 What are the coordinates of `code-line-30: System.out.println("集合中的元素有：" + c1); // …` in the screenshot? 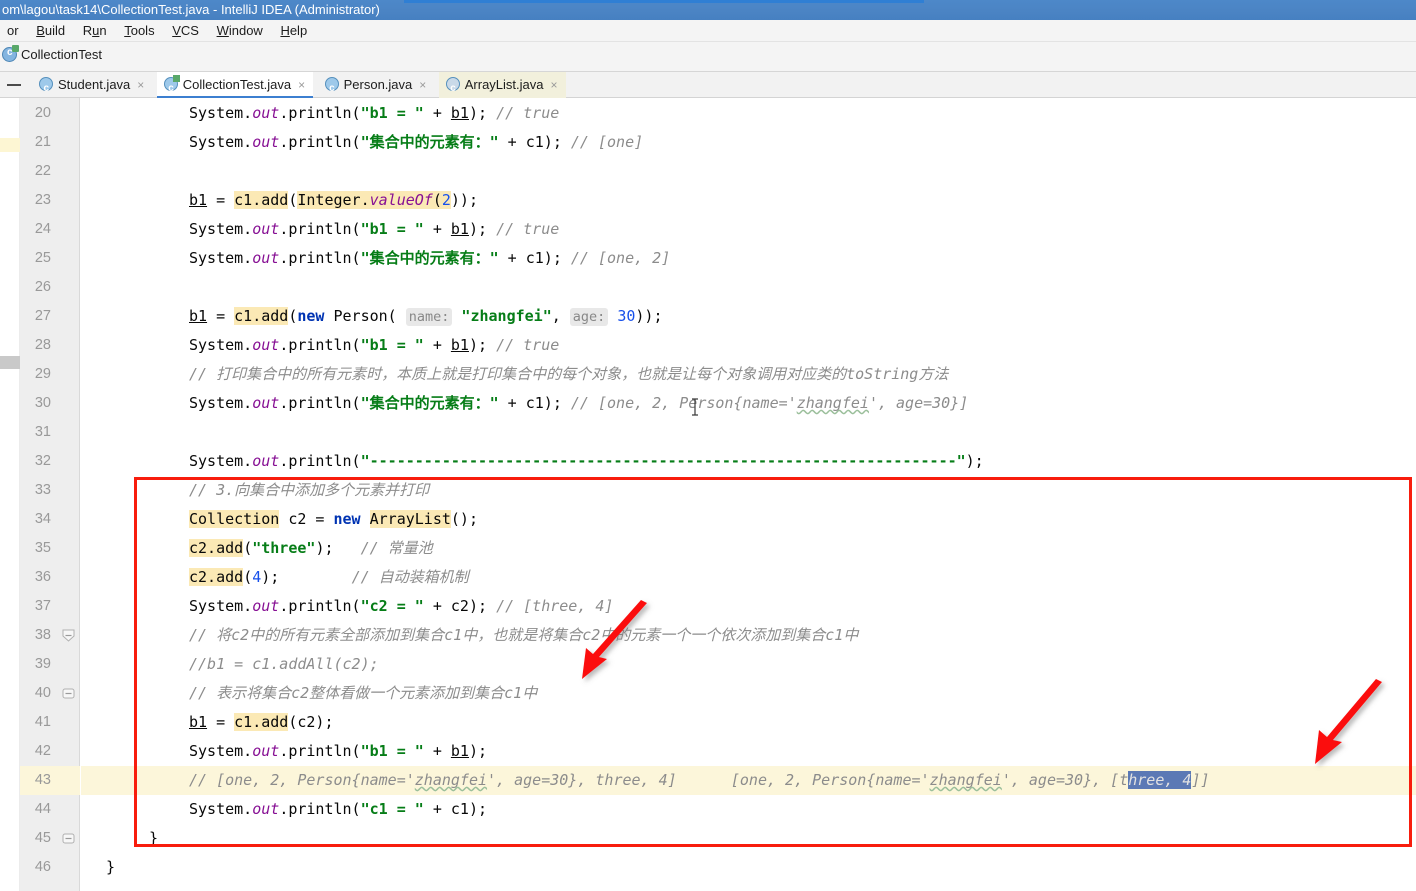 It's located at (524, 403).